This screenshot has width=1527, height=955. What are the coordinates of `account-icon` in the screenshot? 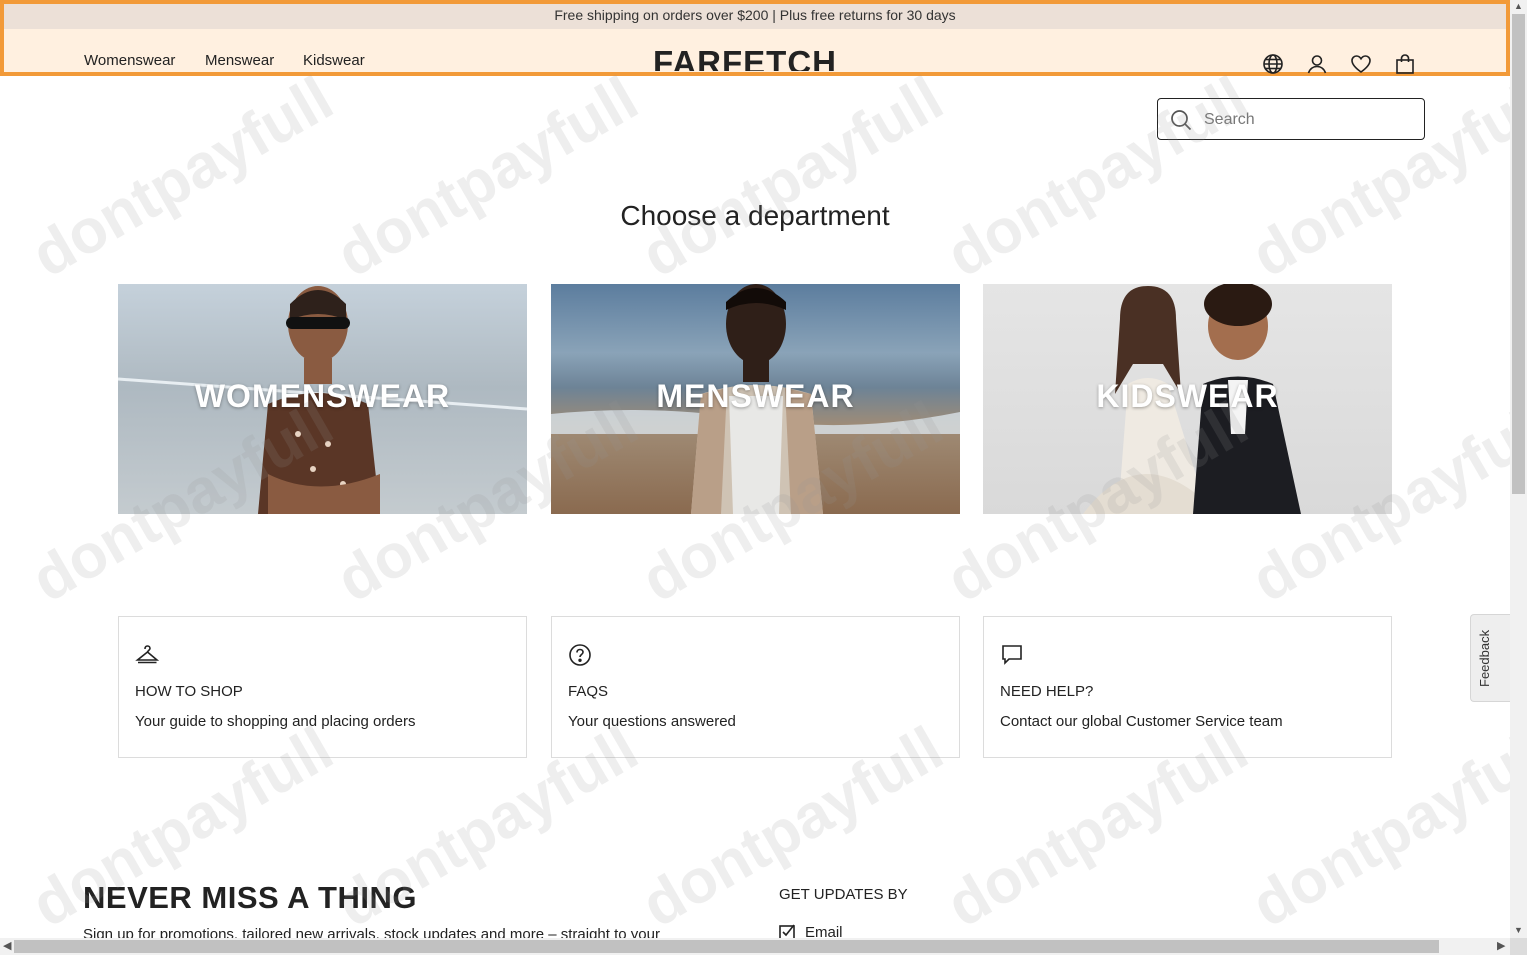 It's located at (1317, 64).